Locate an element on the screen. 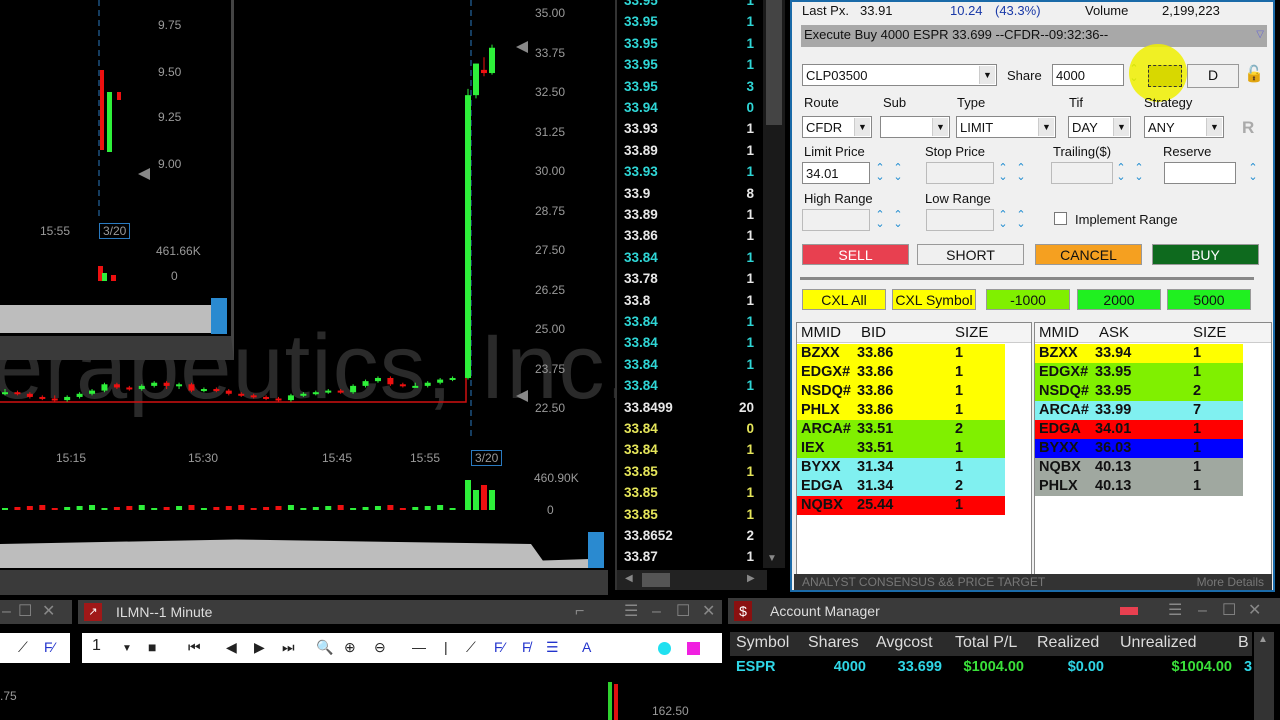  r-button: R is located at coordinates (1248, 128).